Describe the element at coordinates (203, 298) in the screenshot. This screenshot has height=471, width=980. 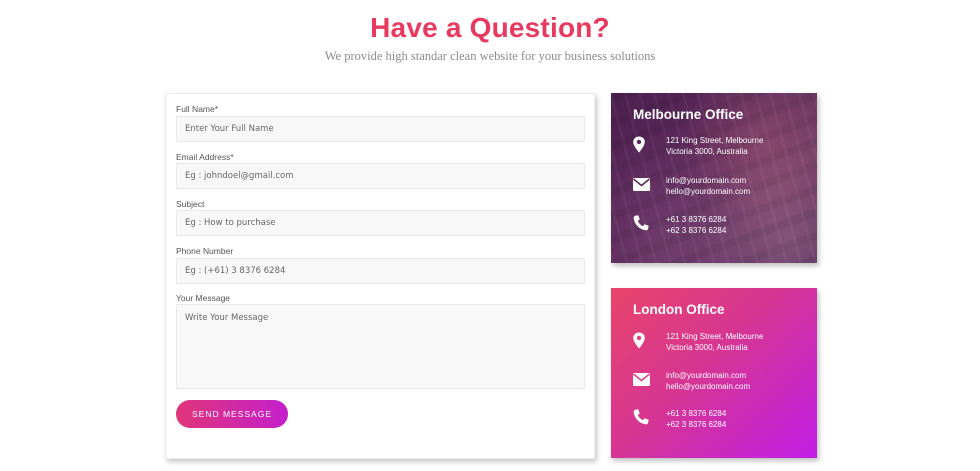
I see `message-label: Your Message` at that location.